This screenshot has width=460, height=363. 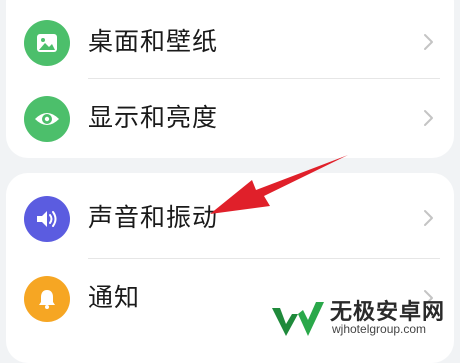 What do you see at coordinates (363, 316) in the screenshot?
I see `watermark: 无极安卓网 wjhotelgroup.com` at bounding box center [363, 316].